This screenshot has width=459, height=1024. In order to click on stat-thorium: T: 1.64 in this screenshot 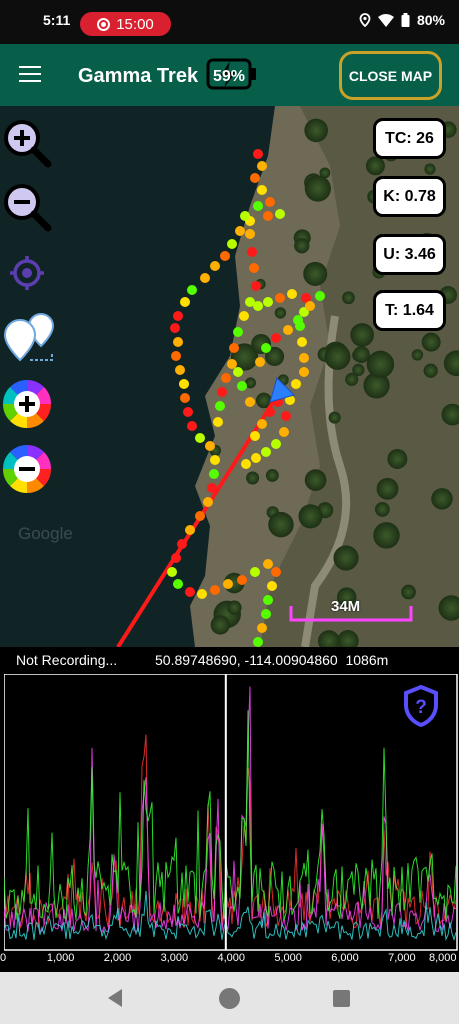, I will do `click(409, 310)`.